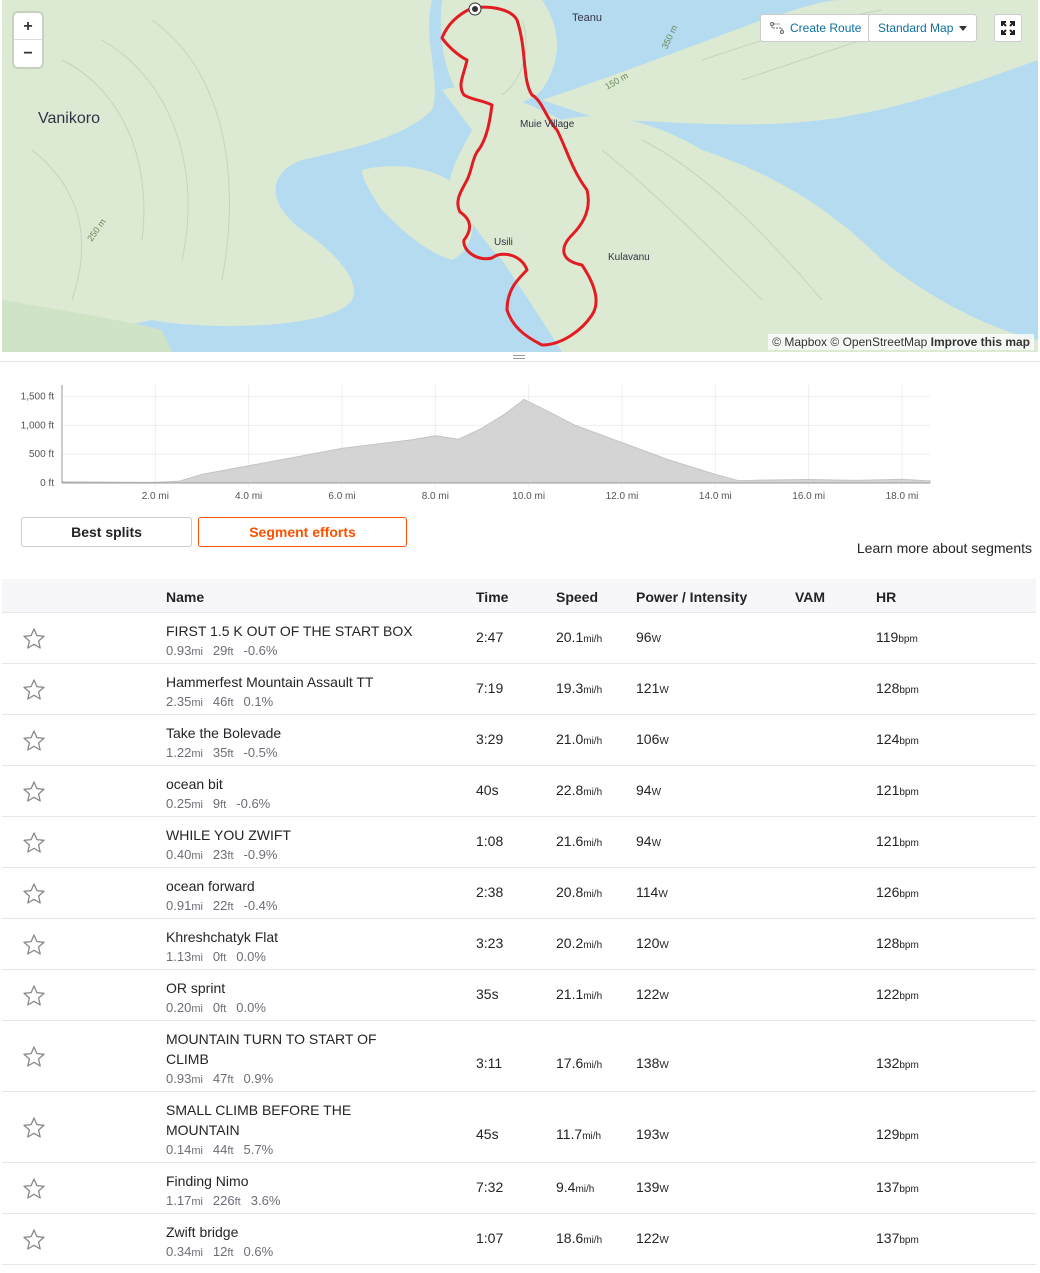 This screenshot has height=1273, width=1040. I want to click on header-power: Power / Intensity, so click(691, 597).